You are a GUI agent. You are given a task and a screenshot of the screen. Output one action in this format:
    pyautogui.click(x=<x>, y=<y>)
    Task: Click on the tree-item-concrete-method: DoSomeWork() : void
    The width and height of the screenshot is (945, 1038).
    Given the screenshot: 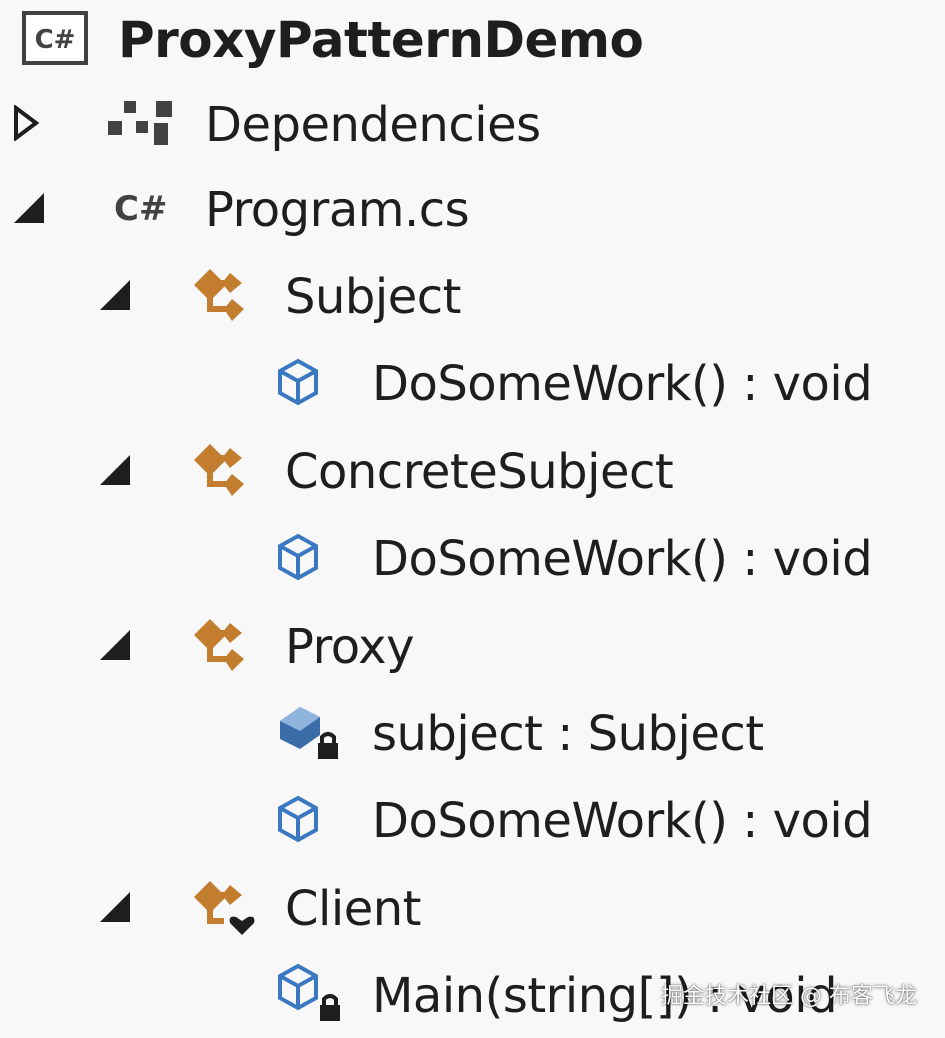 What is the action you would take?
    pyautogui.click(x=472, y=559)
    